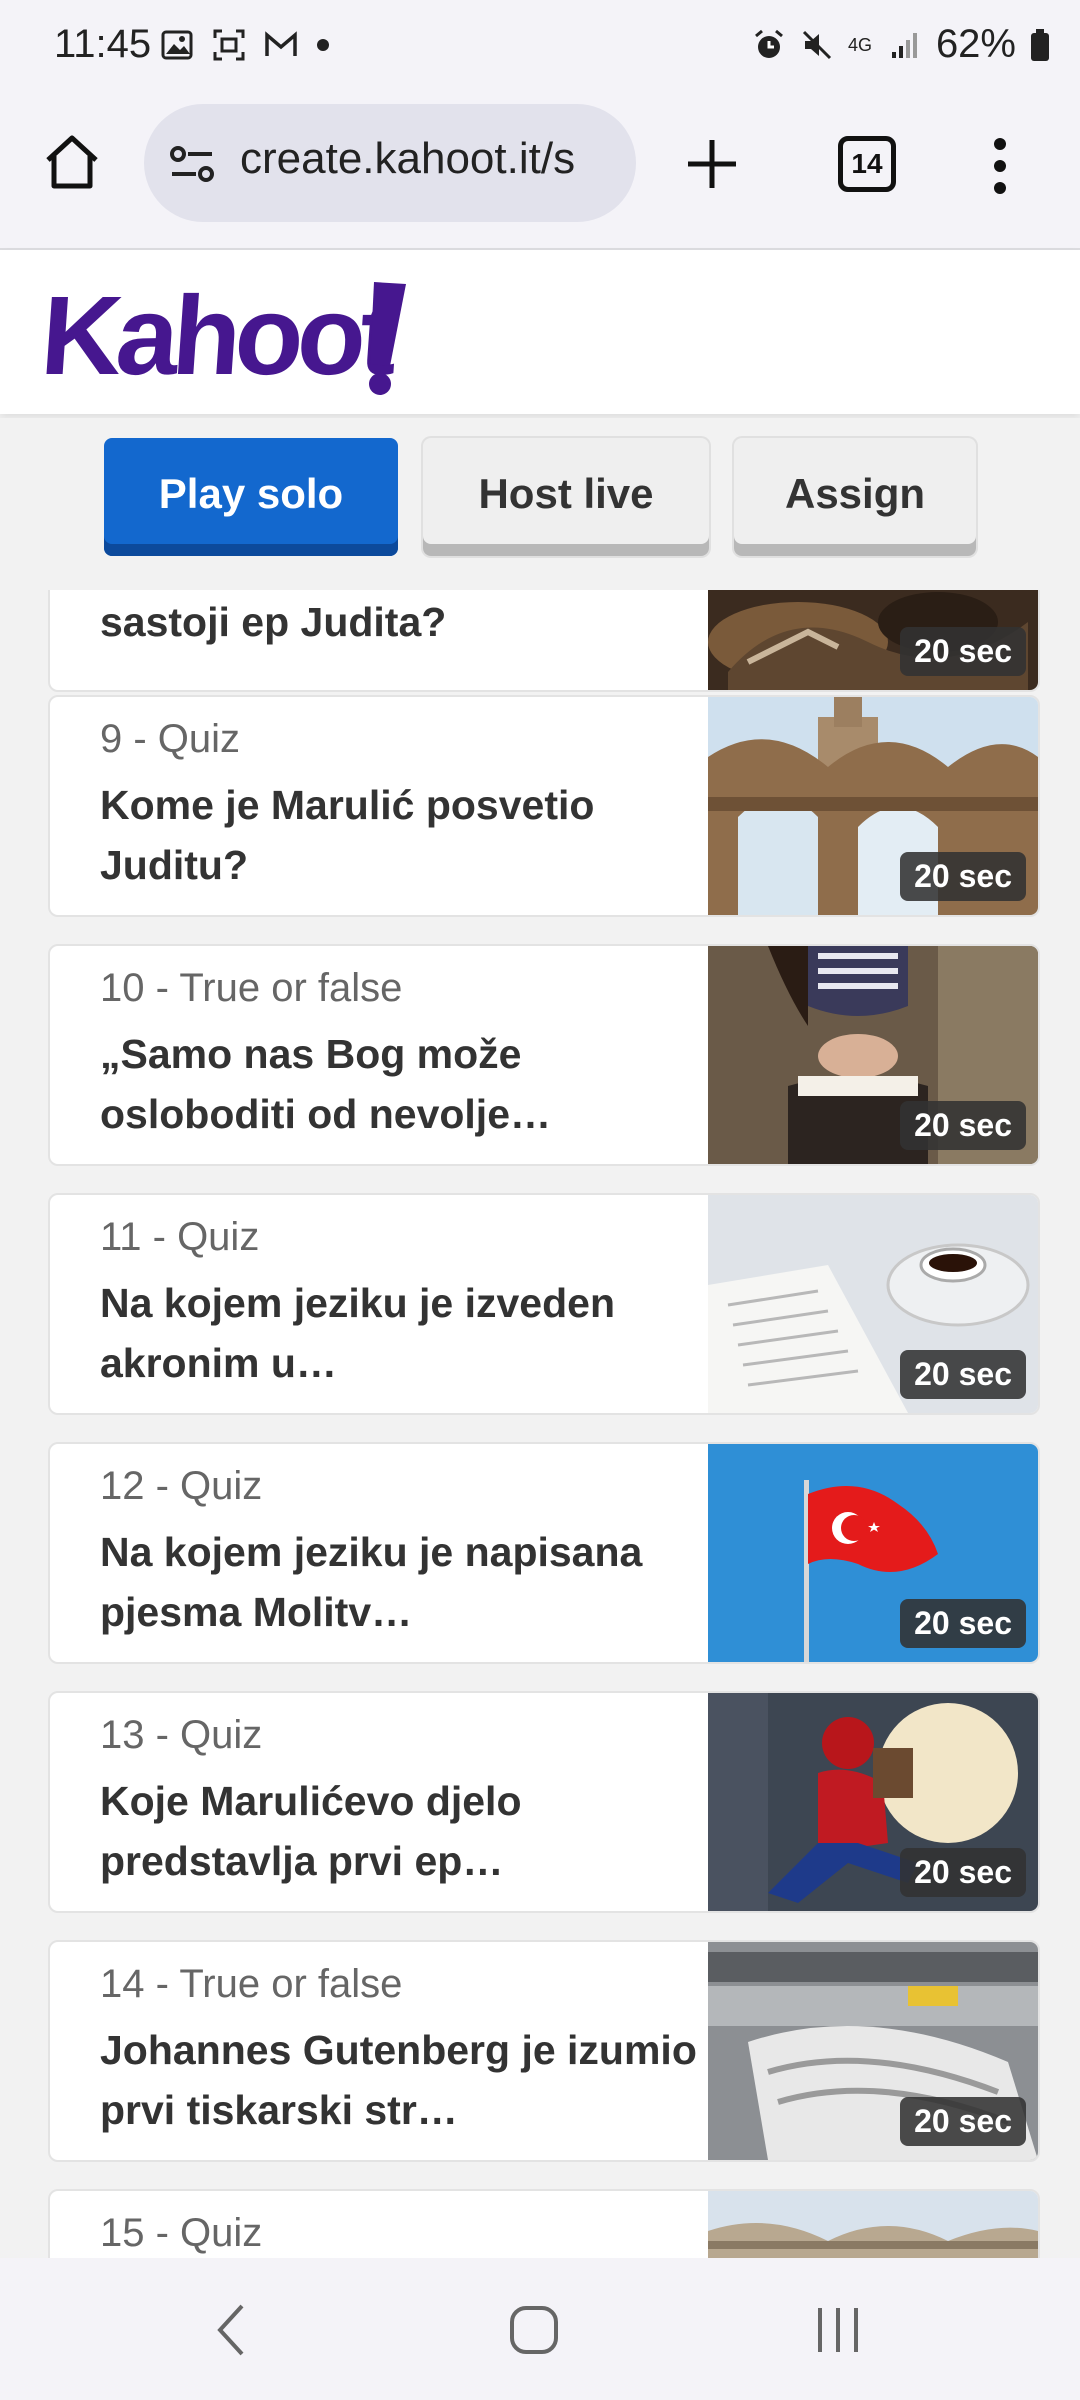  Describe the element at coordinates (544, 641) in the screenshot. I see `question-card: sastoji ep Judita? 20 sec` at that location.